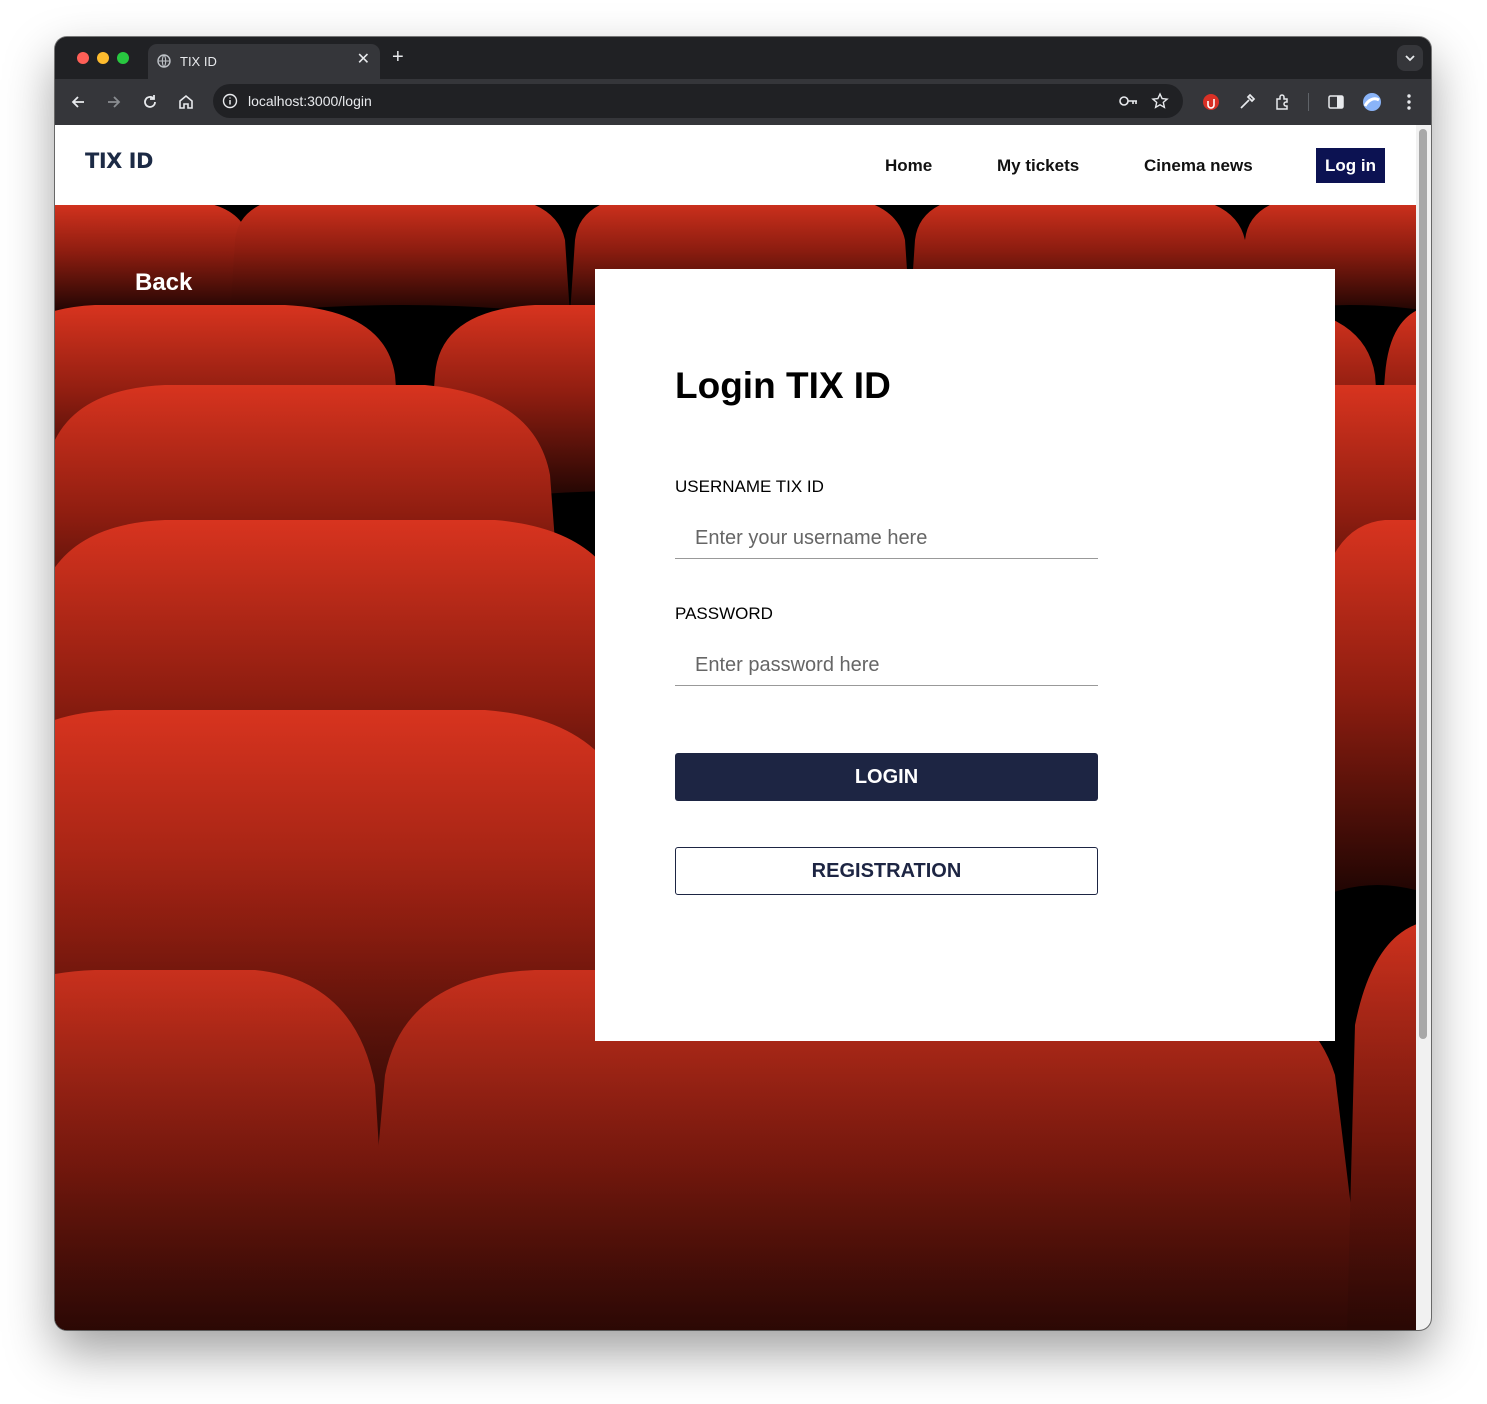 This screenshot has height=1404, width=1487. I want to click on extension-red-icon, so click(1211, 102).